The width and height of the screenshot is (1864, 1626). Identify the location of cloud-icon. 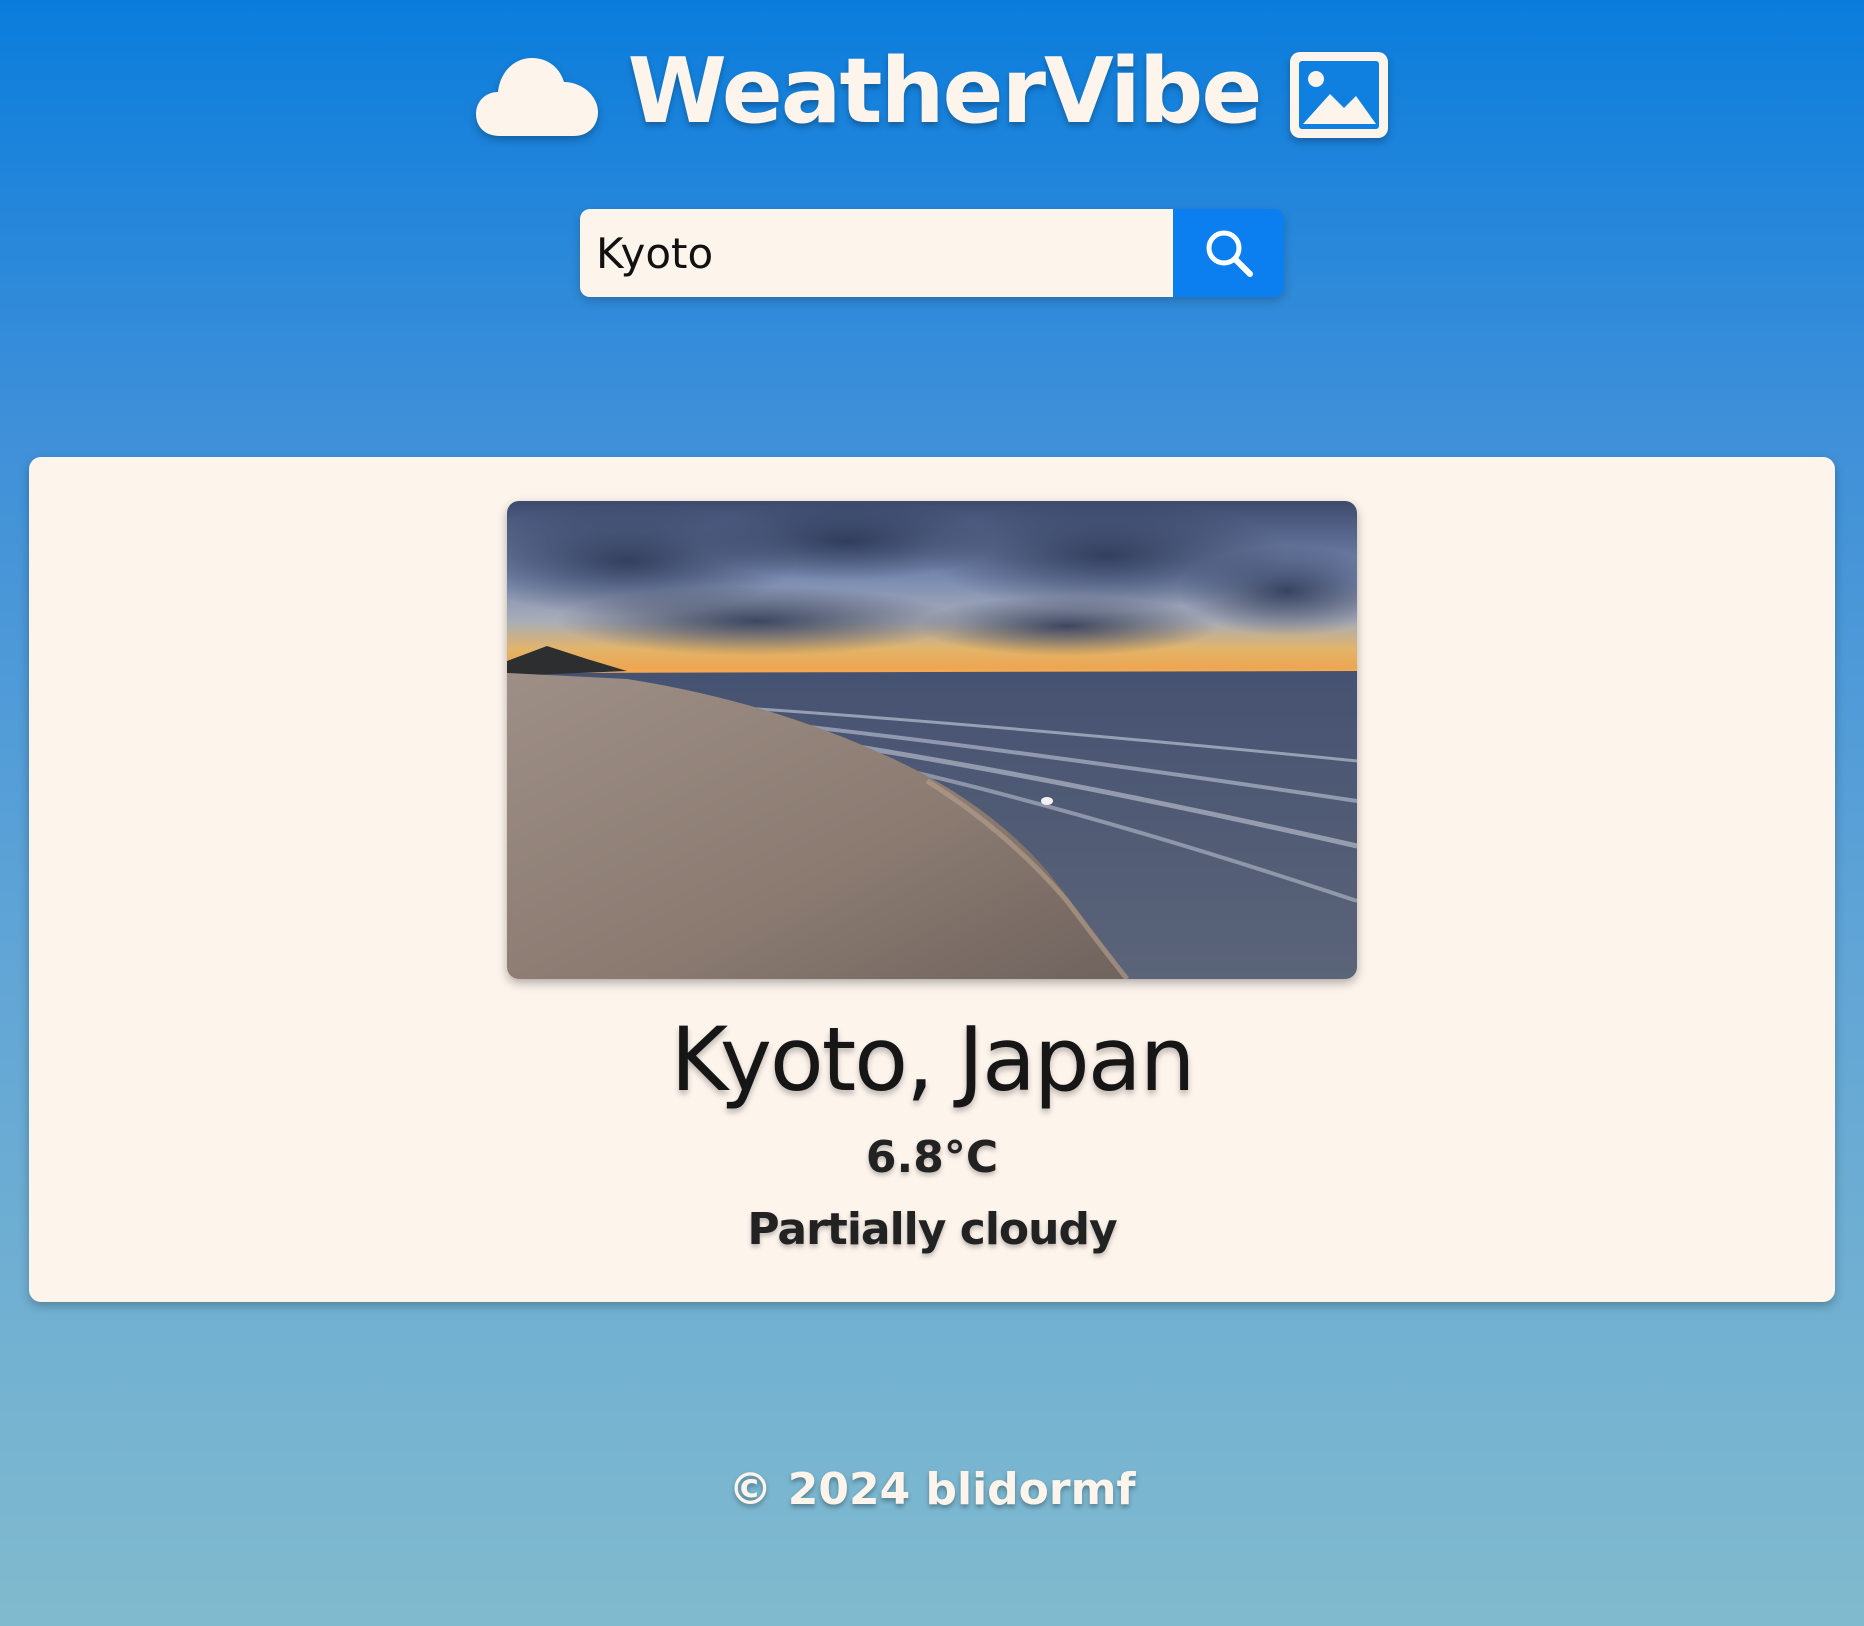
(536, 97).